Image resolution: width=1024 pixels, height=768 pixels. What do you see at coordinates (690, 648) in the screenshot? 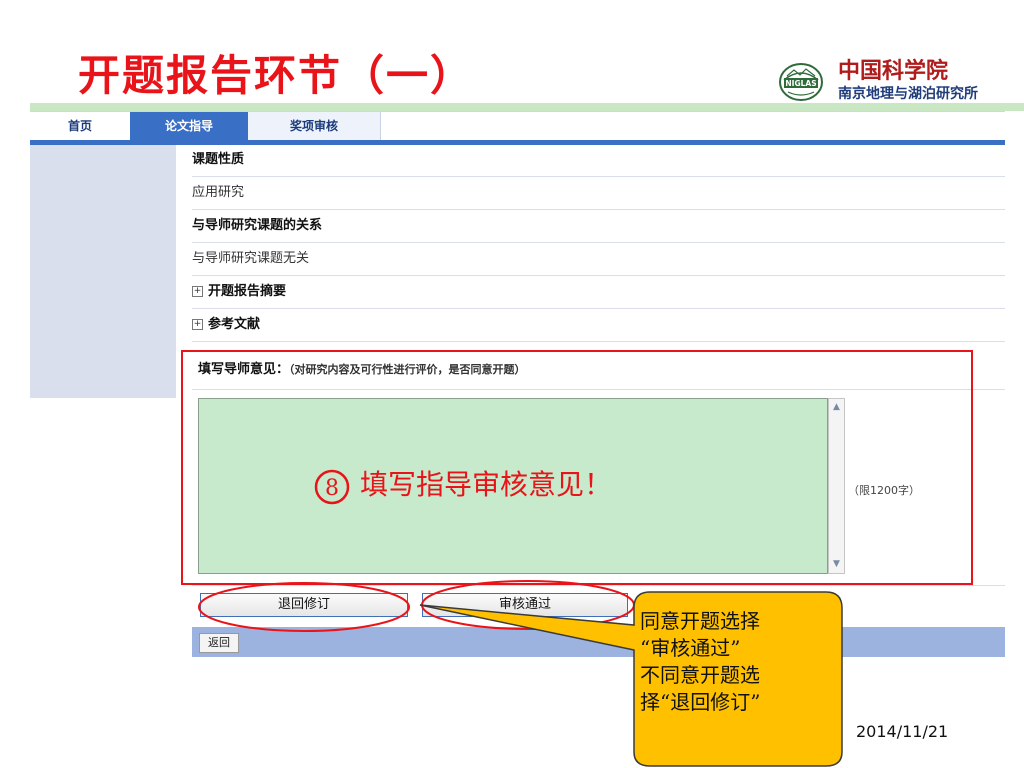
I see `callout-line: “审核通过”` at bounding box center [690, 648].